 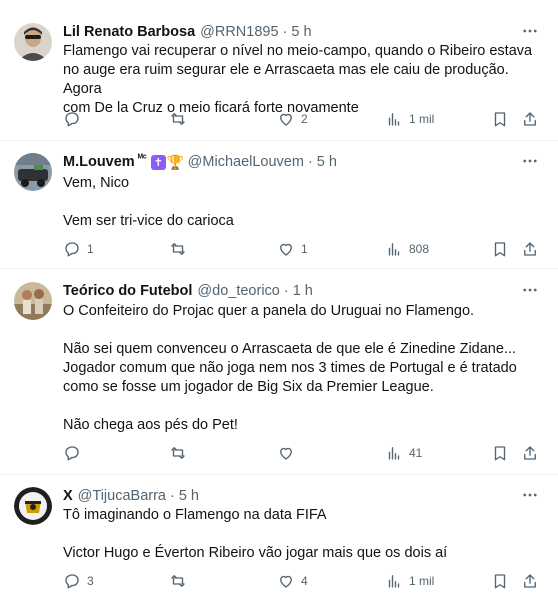 What do you see at coordinates (407, 249) in the screenshot?
I see `views-button: 808` at bounding box center [407, 249].